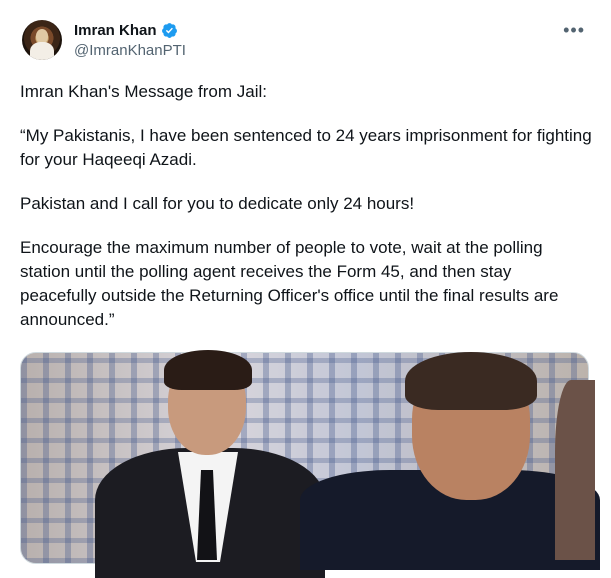 This screenshot has height=578, width=611. I want to click on tweet-header: Imran Khan @ImranKhanPTI •••, so click(305, 41).